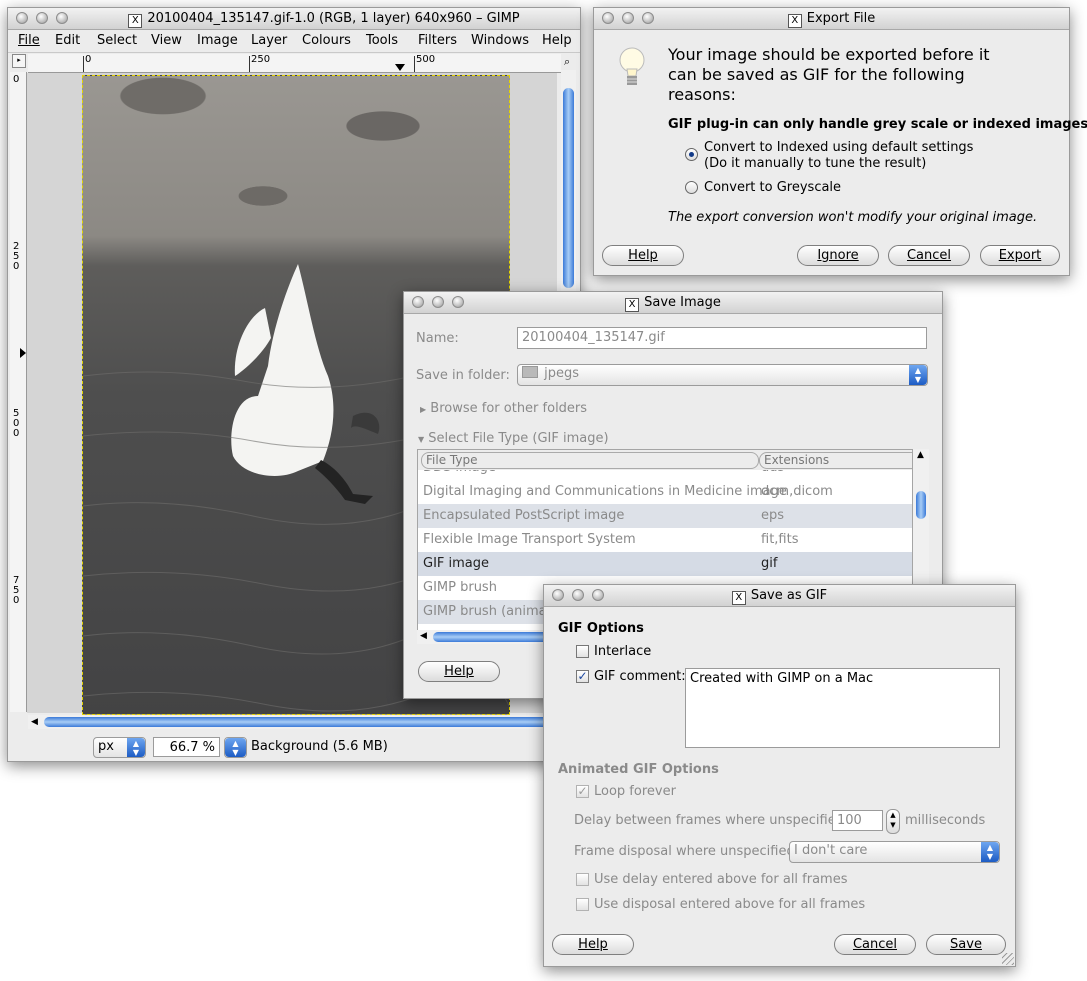 The image size is (1087, 981). Describe the element at coordinates (622, 651) in the screenshot. I see `interlace-label: Interlace` at that location.